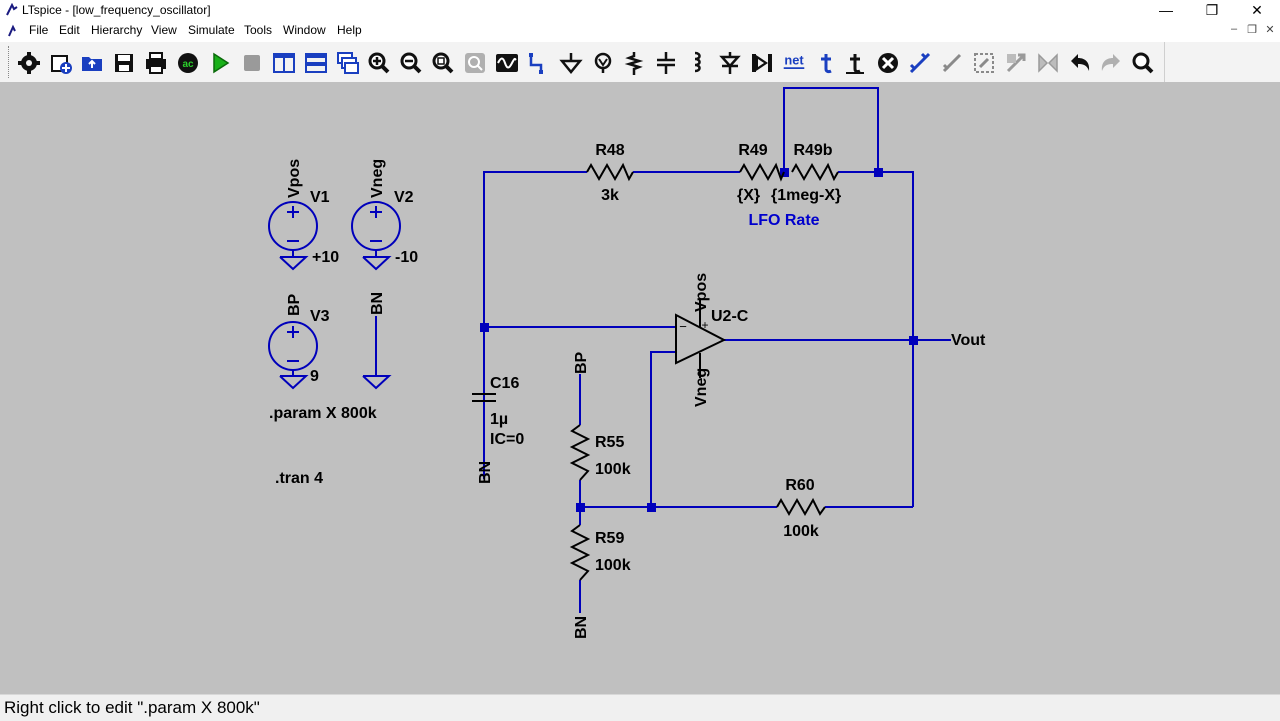  What do you see at coordinates (952, 63) in the screenshot?
I see `move-button` at bounding box center [952, 63].